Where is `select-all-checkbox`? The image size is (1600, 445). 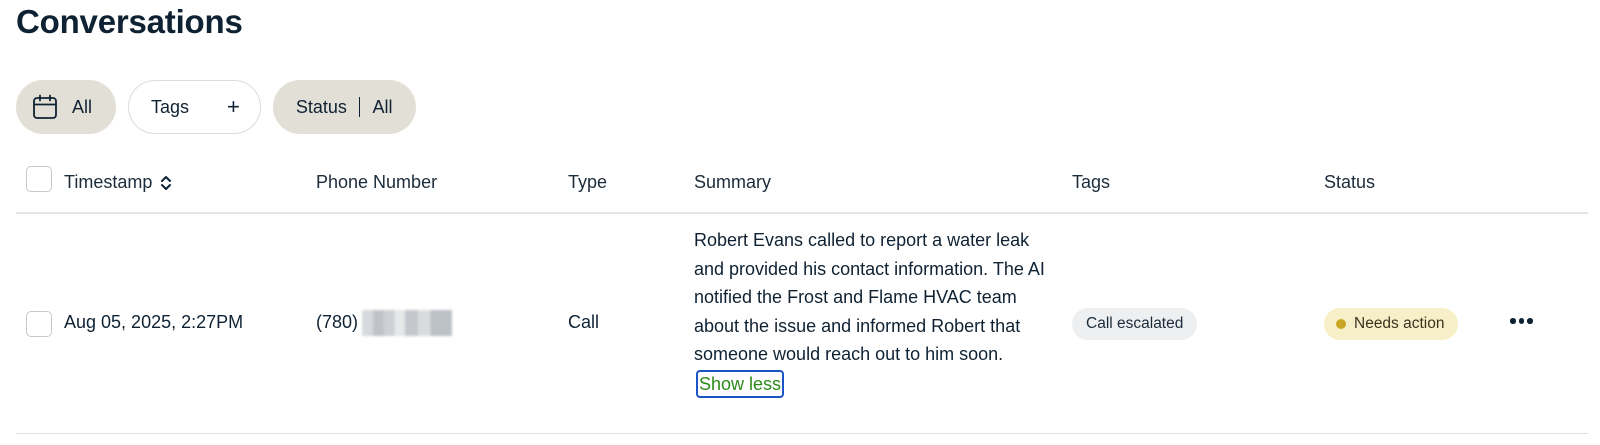
select-all-checkbox is located at coordinates (39, 179).